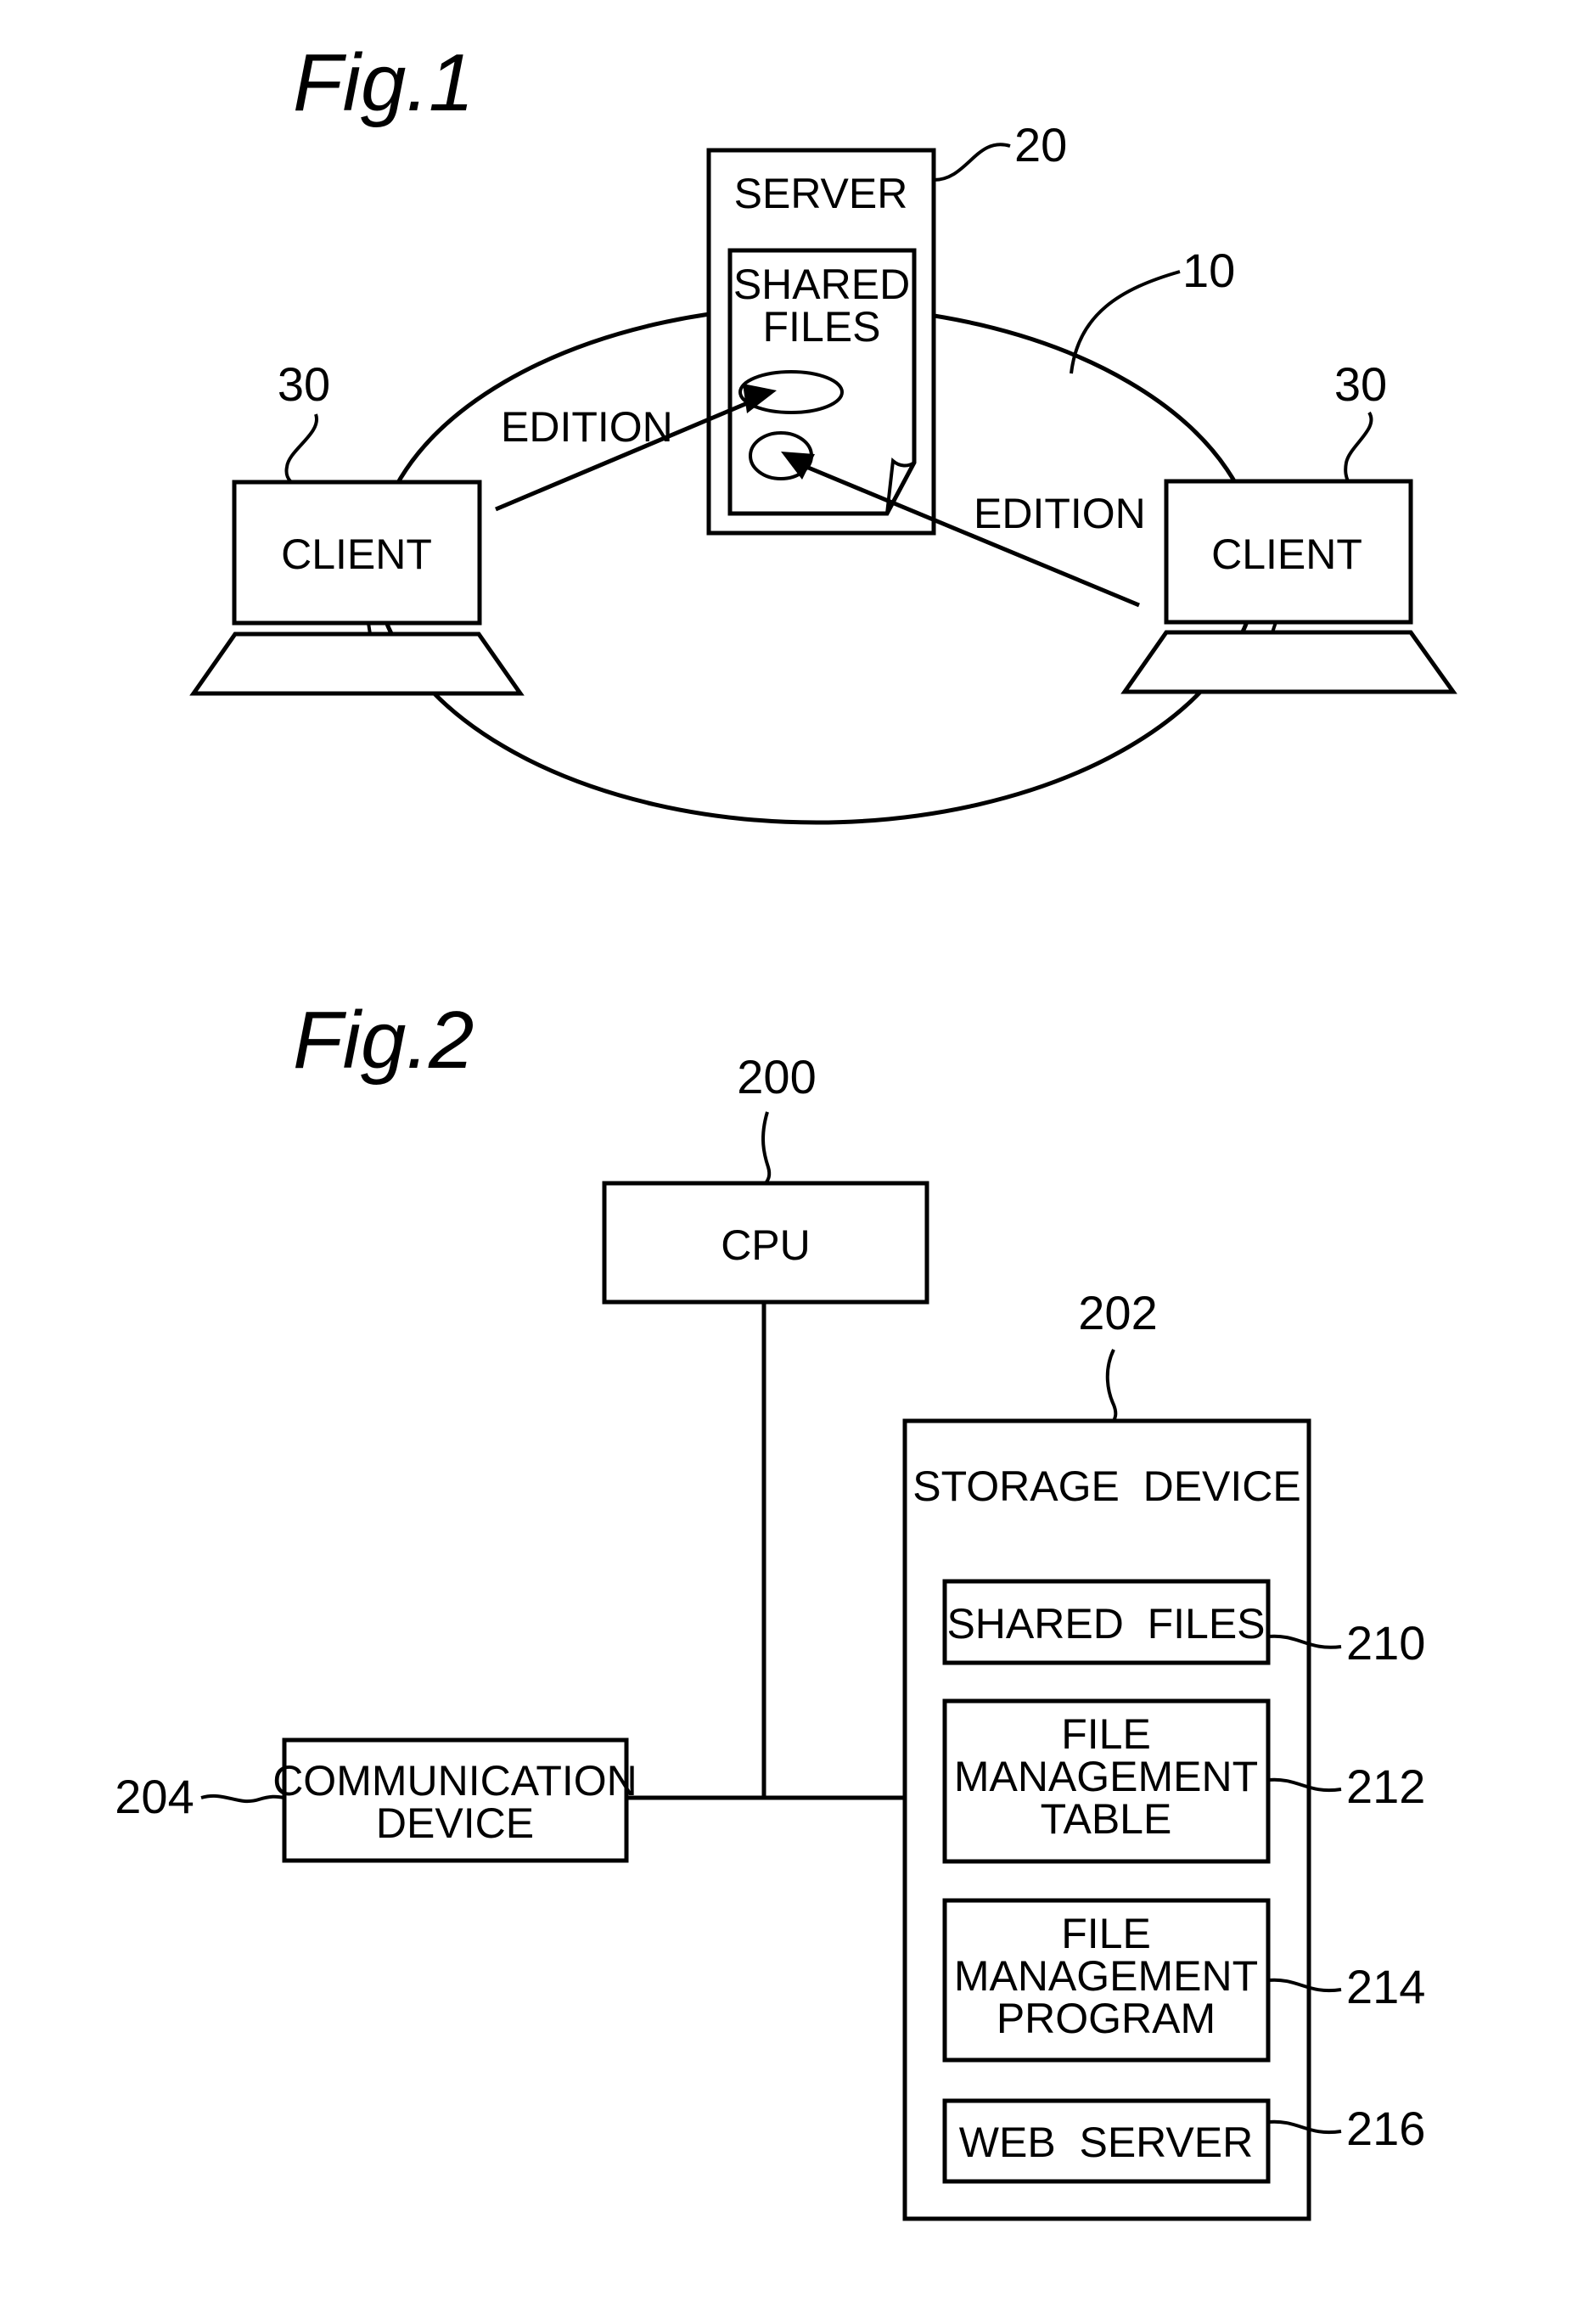 Image resolution: width=1589 pixels, height=2324 pixels. What do you see at coordinates (1060, 513) in the screenshot?
I see `edition-label-right: EDITION` at bounding box center [1060, 513].